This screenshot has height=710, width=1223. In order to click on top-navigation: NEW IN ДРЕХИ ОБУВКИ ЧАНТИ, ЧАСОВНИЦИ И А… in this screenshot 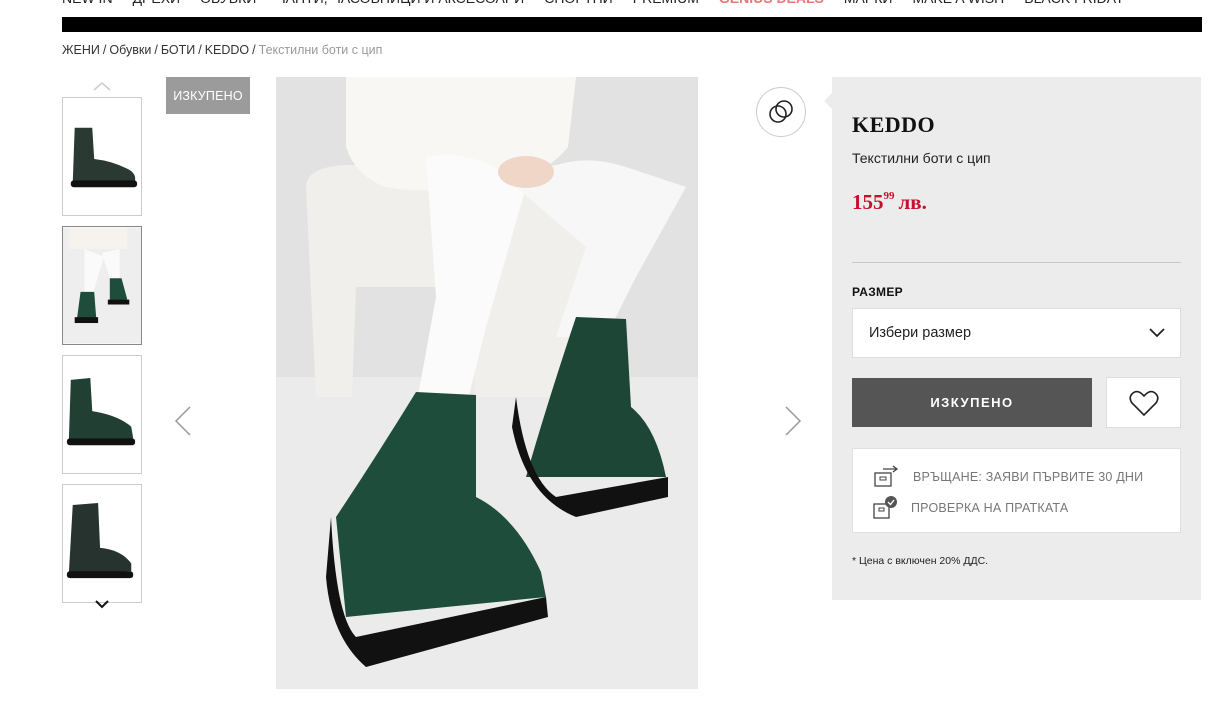, I will do `click(611, 6)`.